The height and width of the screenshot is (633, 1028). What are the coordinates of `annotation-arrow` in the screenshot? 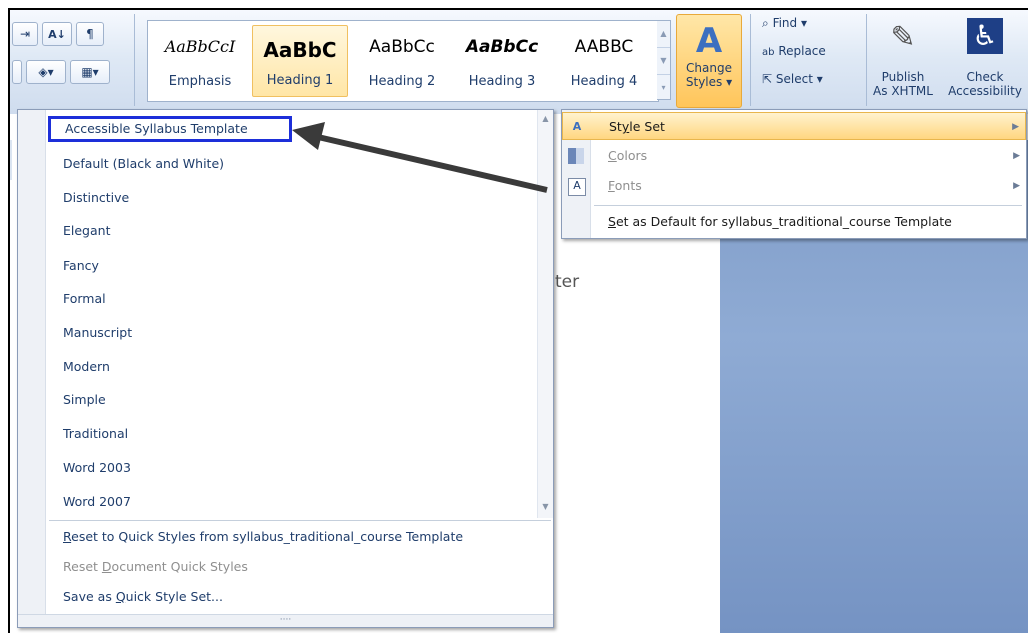 It's located at (420, 157).